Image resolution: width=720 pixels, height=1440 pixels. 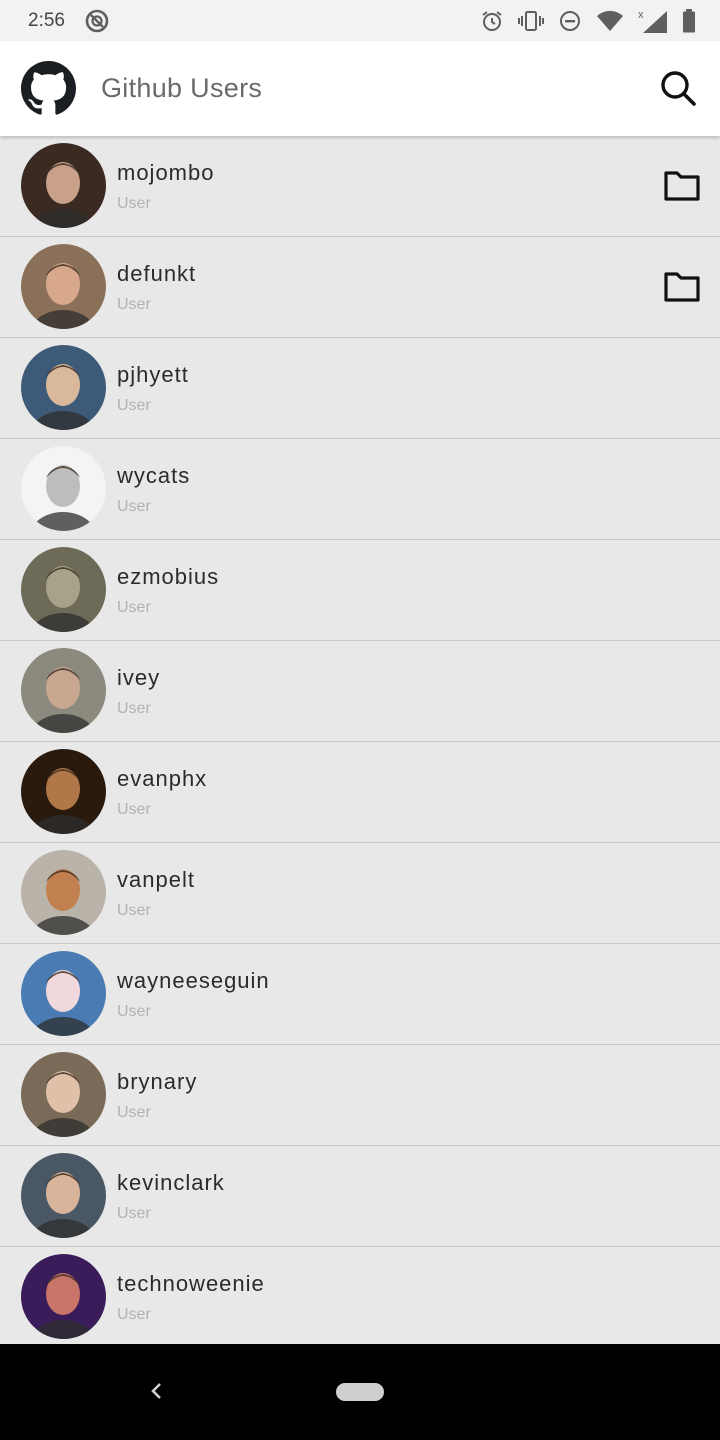 I want to click on no-sim-app-icon, so click(x=97, y=21).